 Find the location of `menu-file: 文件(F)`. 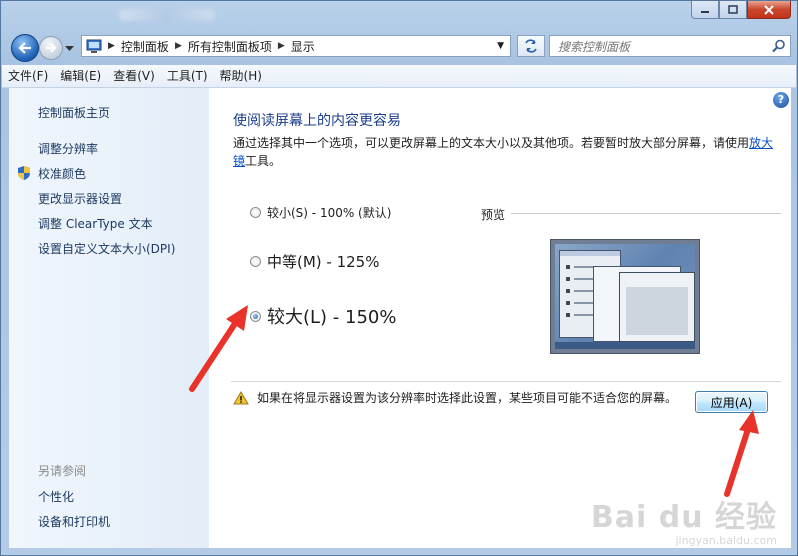

menu-file: 文件(F) is located at coordinates (28, 76).